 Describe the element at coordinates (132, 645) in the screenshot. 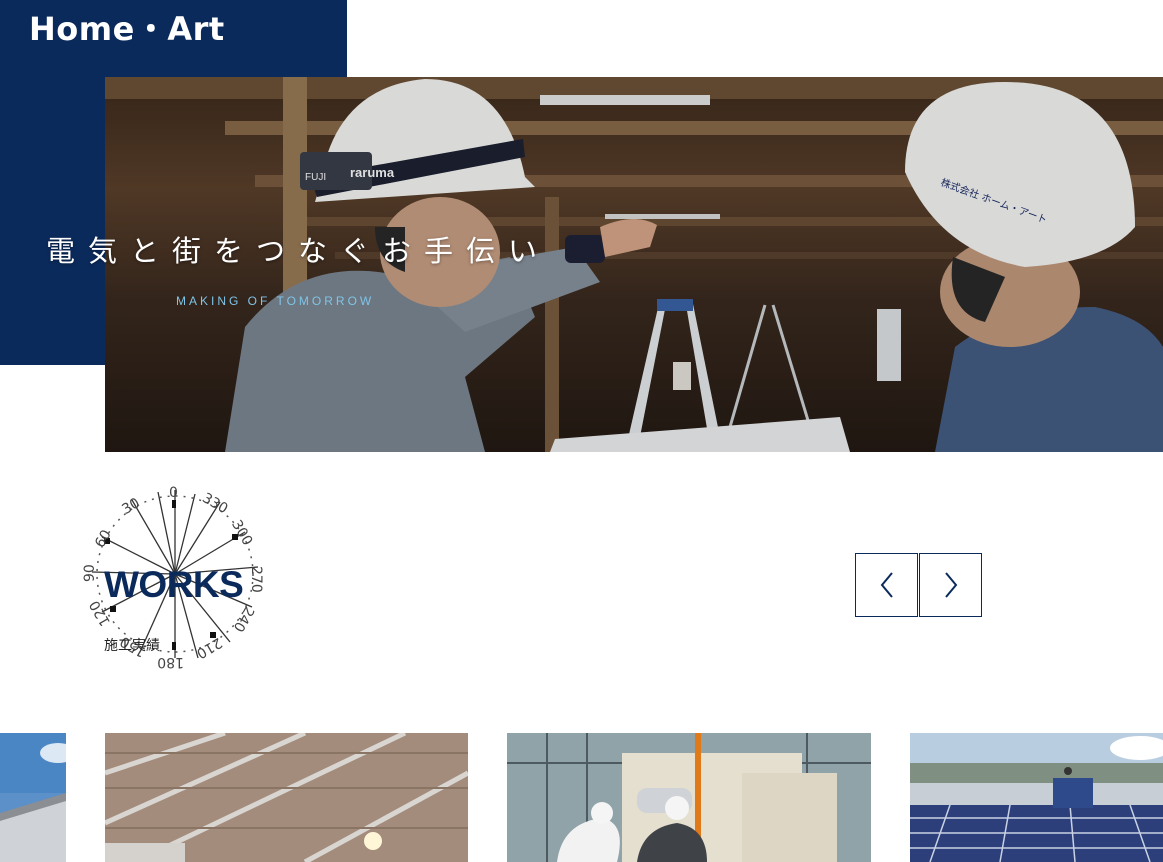

I see `works-subheading: 施工実績` at that location.